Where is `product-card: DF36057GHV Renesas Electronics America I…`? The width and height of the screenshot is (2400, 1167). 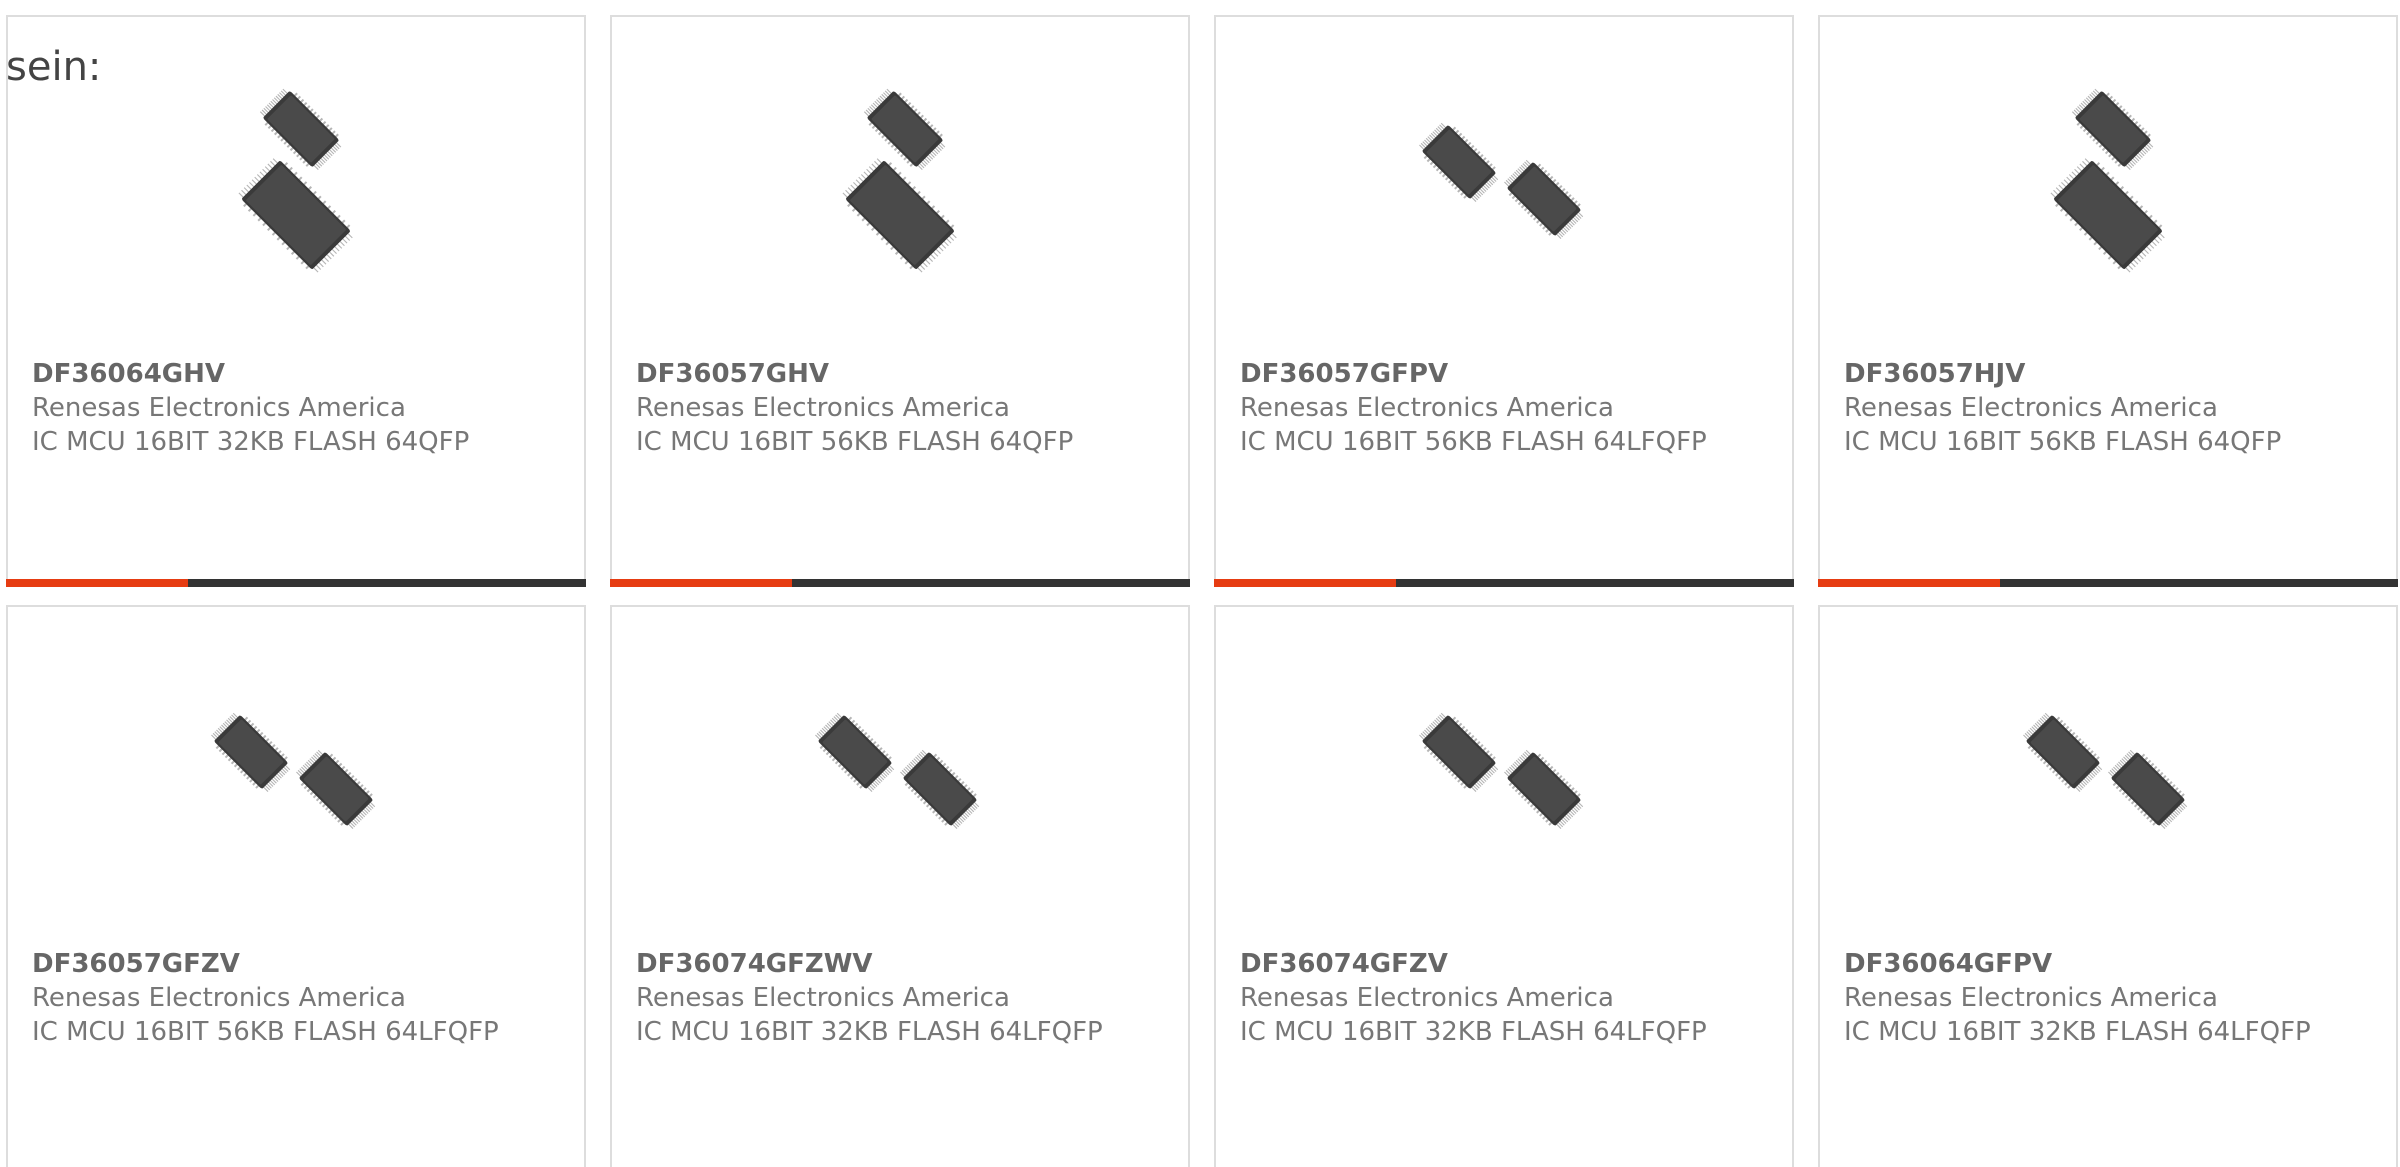
product-card: DF36057GHV Renesas Electronics America I… is located at coordinates (900, 301).